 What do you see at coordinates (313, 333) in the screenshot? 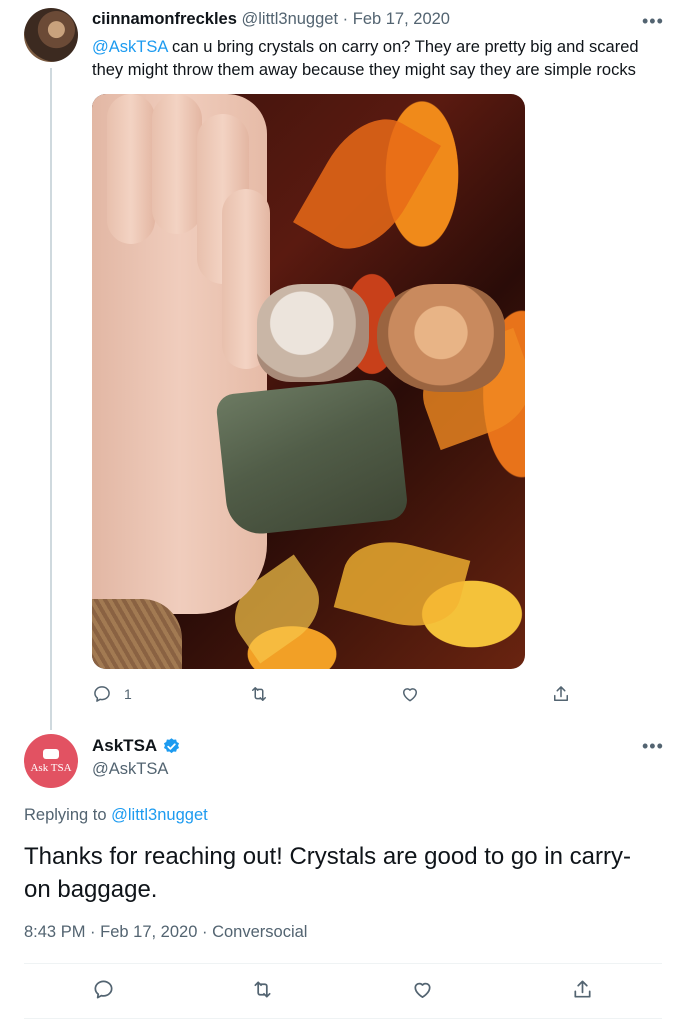
I see `crystal-rock-white` at bounding box center [313, 333].